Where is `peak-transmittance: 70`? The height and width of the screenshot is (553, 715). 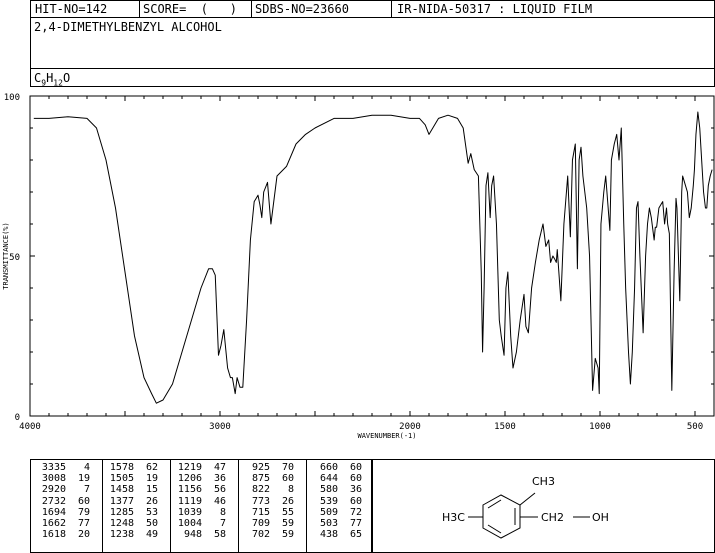 peak-transmittance: 70 is located at coordinates (287, 467).